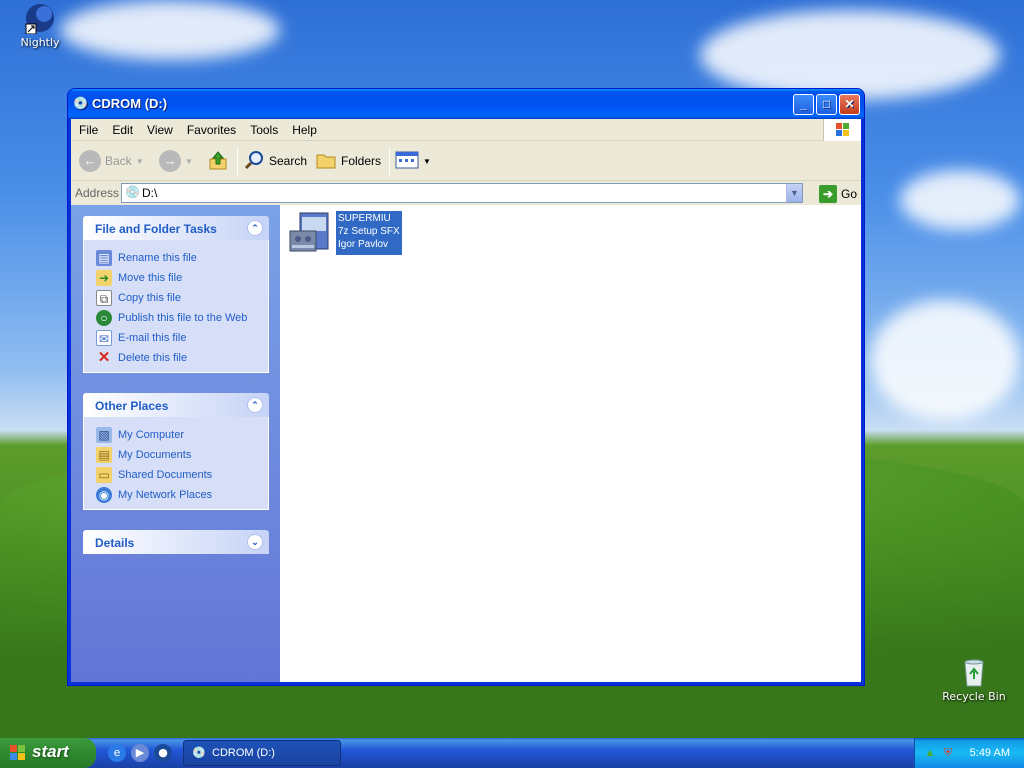 The image size is (1024, 768). Describe the element at coordinates (826, 104) in the screenshot. I see `maximize-button: □` at that location.